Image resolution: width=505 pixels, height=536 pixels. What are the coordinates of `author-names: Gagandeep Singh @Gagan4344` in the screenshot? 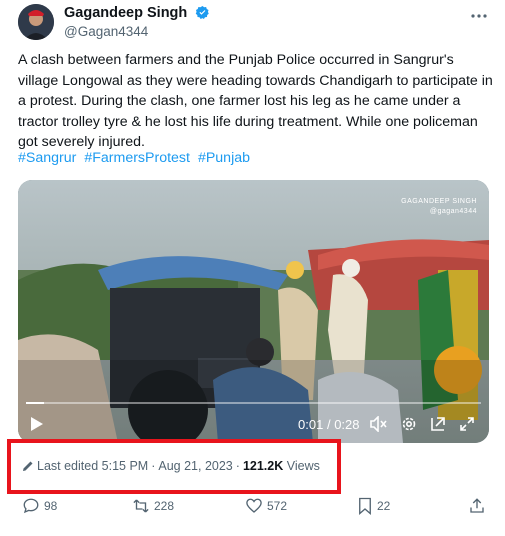 It's located at (137, 21).